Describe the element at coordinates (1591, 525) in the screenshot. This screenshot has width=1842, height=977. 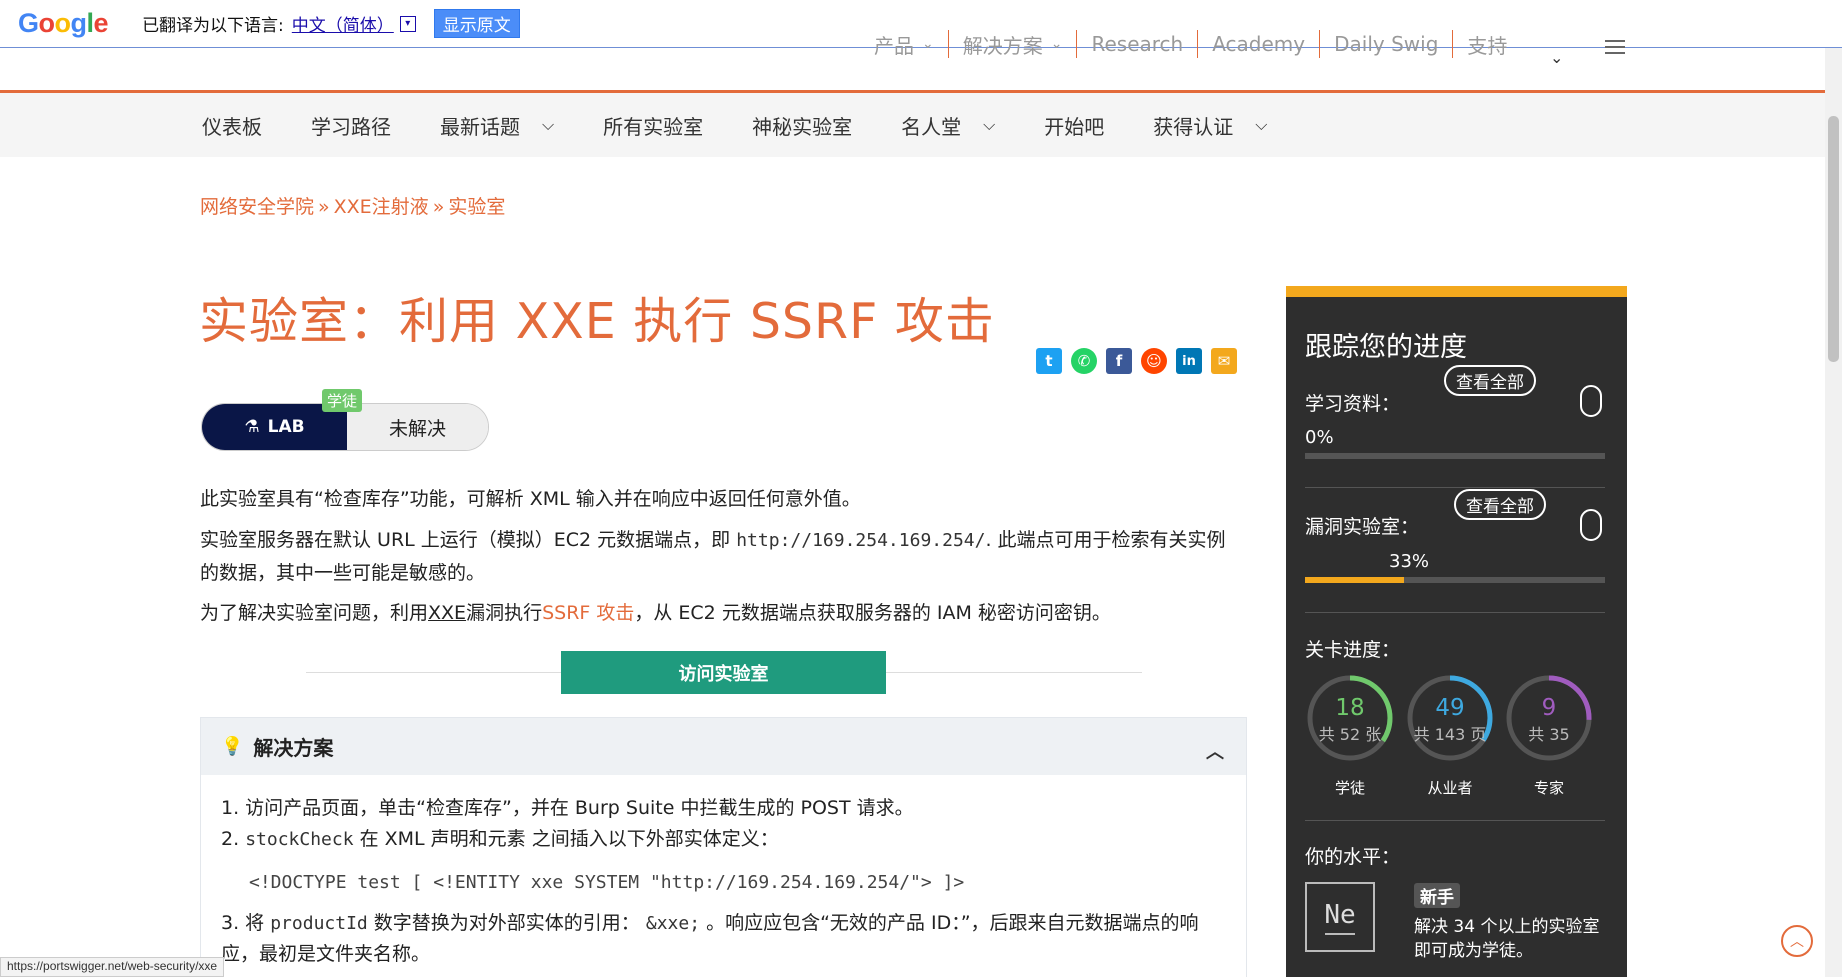
I see `labs-toggle` at that location.